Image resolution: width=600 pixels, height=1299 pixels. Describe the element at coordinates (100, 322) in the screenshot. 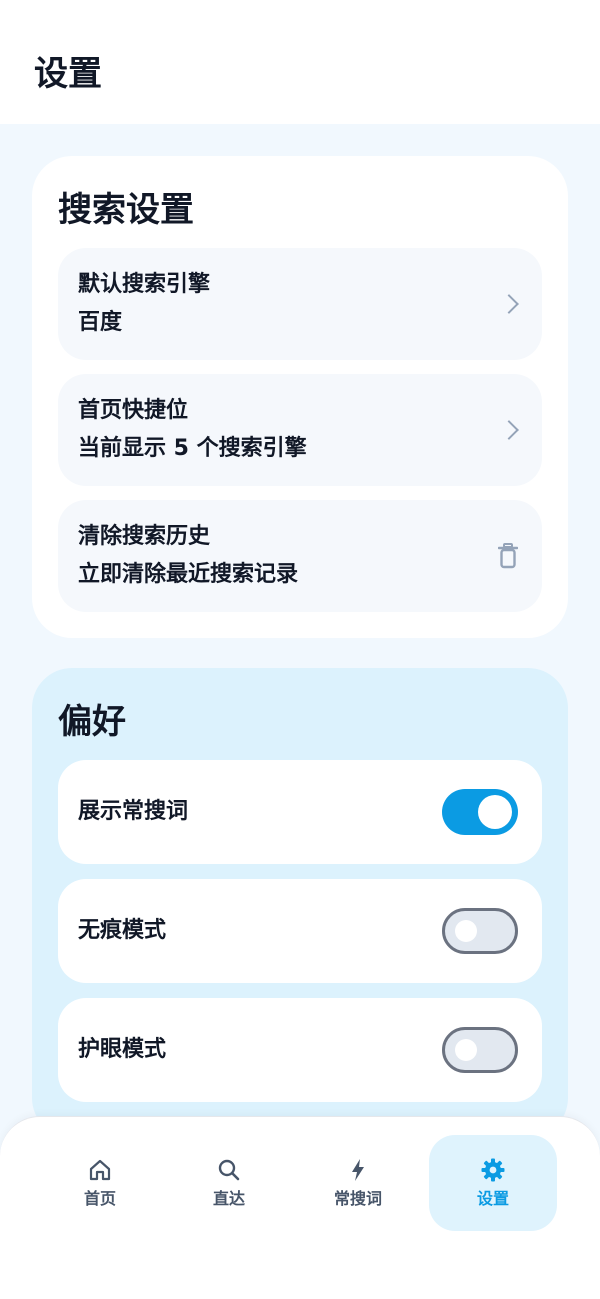

I see `row-value: 百度` at that location.